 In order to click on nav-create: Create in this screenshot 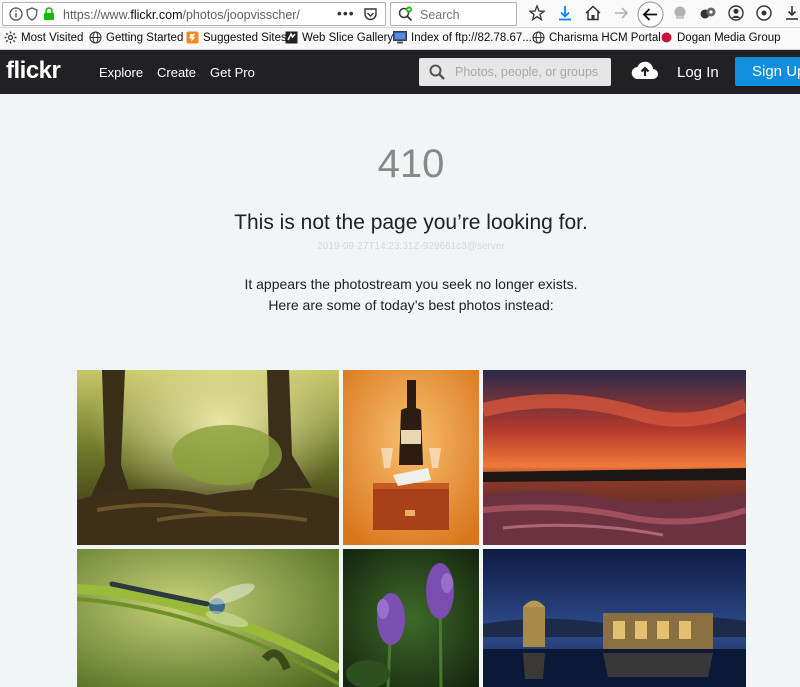, I will do `click(176, 72)`.